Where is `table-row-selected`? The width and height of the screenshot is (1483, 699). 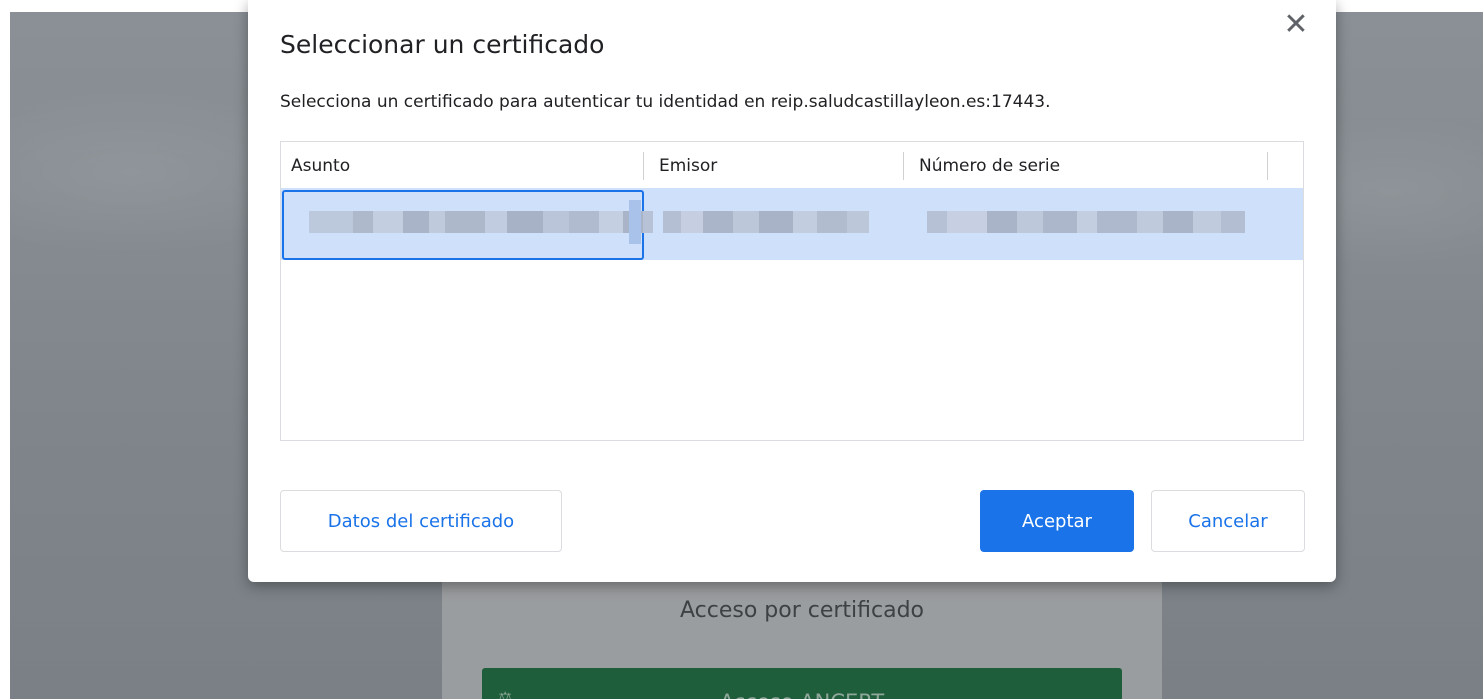 table-row-selected is located at coordinates (792, 224).